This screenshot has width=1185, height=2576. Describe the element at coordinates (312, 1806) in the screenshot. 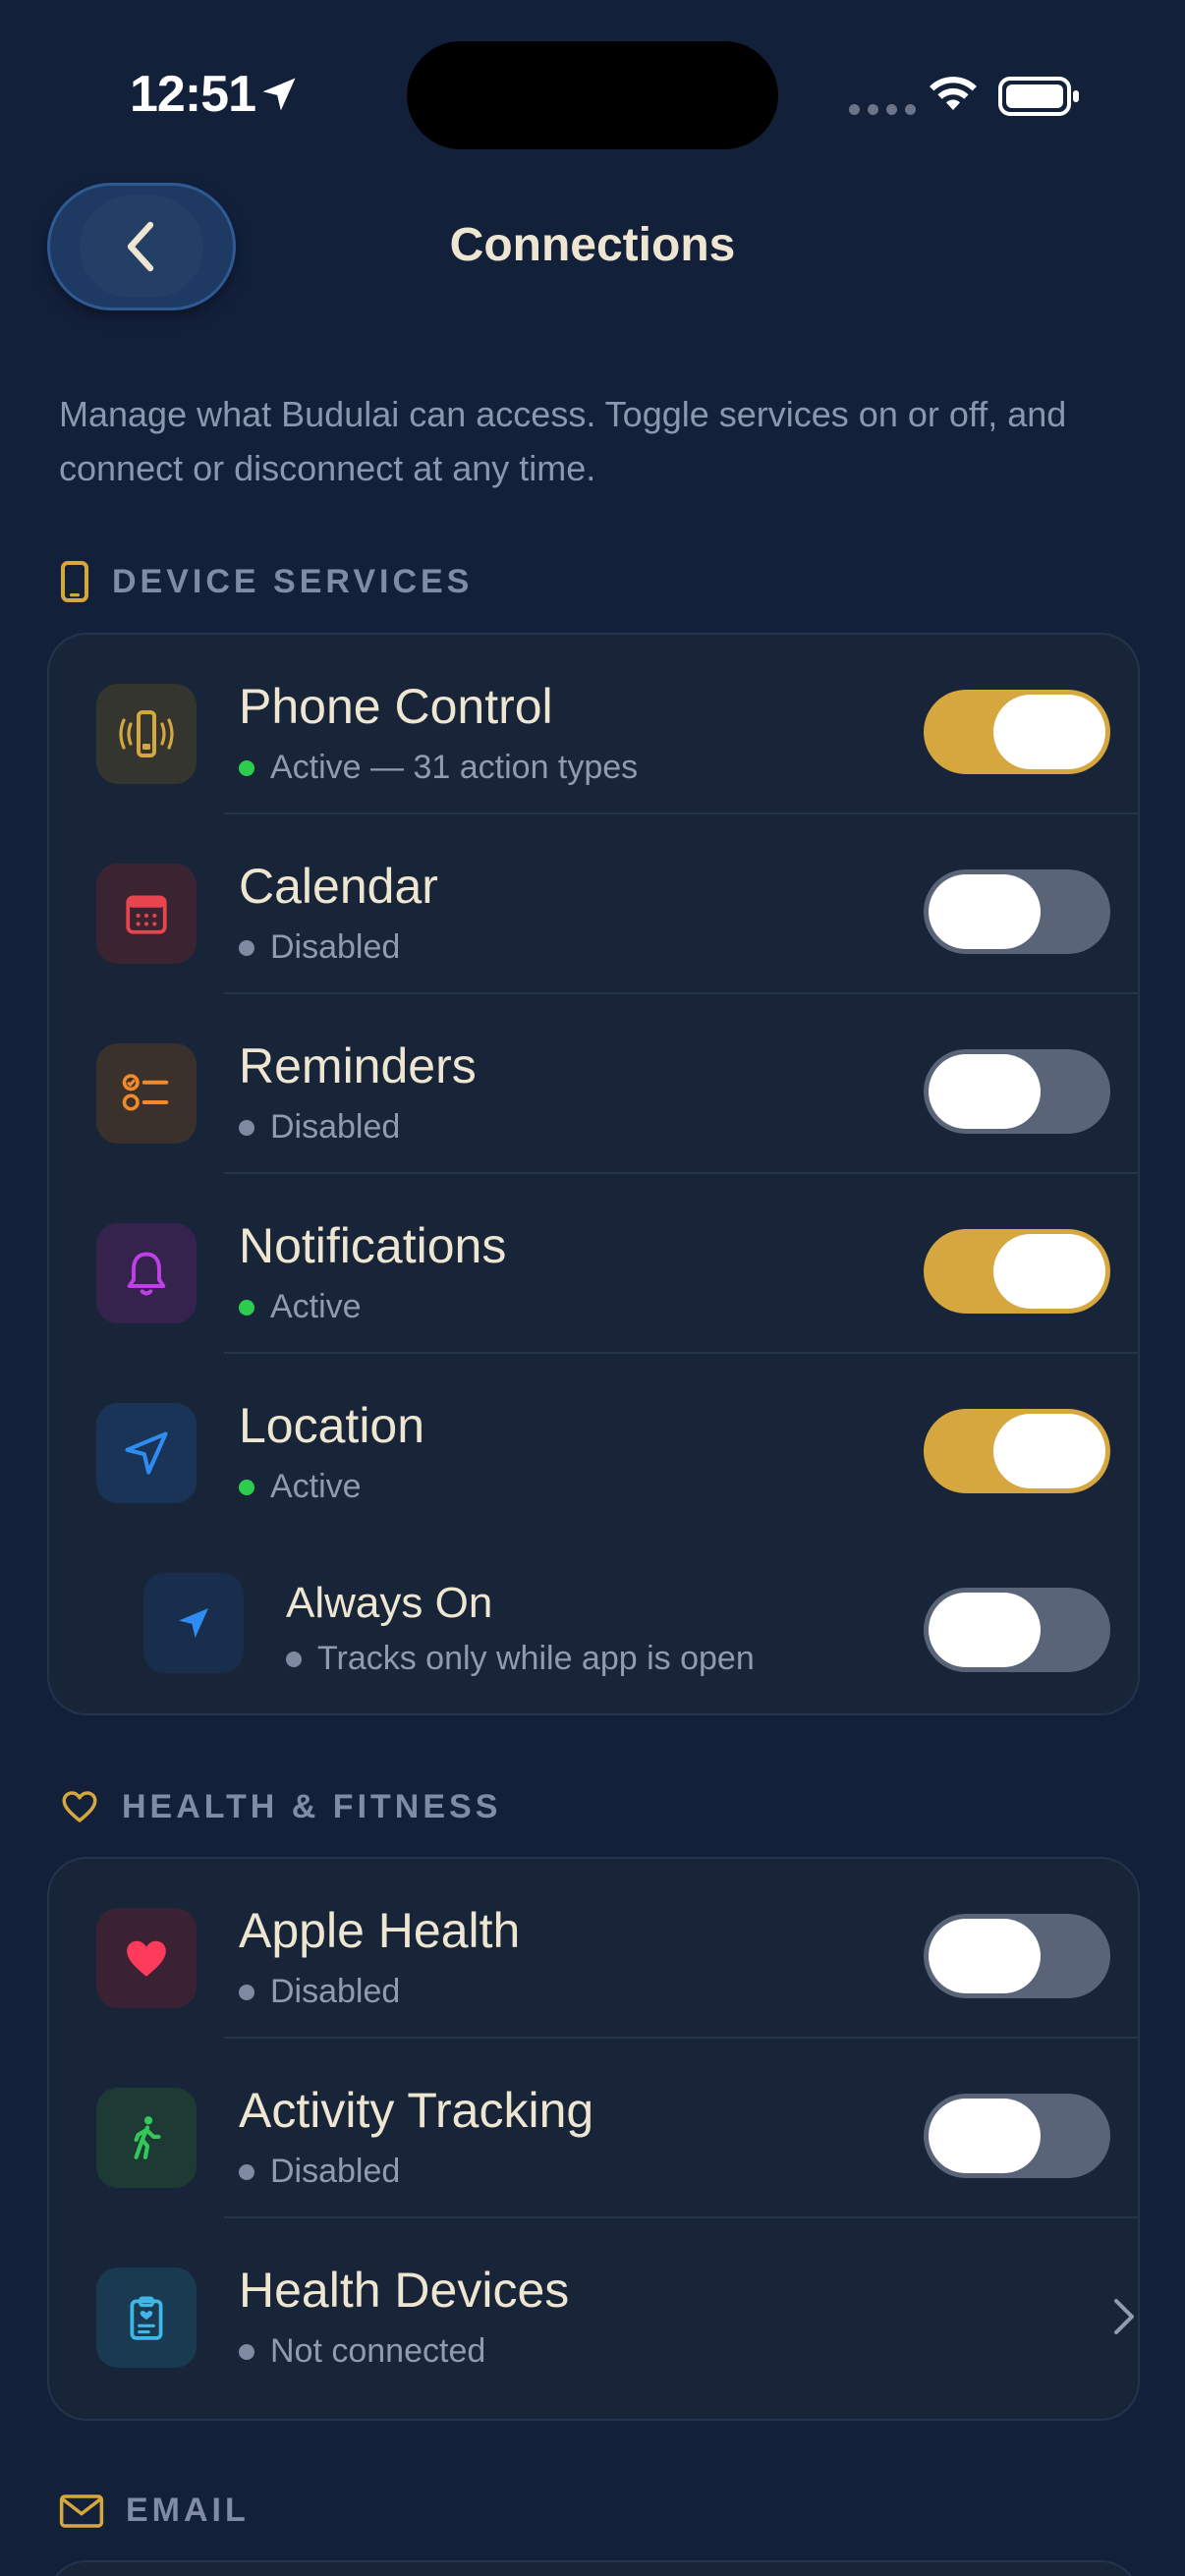

I see `section-label: HEALTH & FITNESS` at that location.